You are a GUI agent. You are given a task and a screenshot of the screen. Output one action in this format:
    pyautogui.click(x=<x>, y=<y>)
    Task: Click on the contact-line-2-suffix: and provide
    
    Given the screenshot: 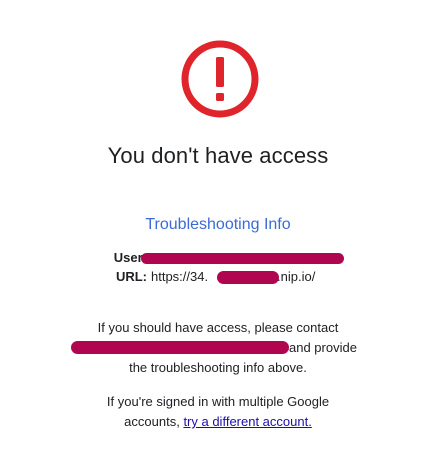 What is the action you would take?
    pyautogui.click(x=323, y=347)
    